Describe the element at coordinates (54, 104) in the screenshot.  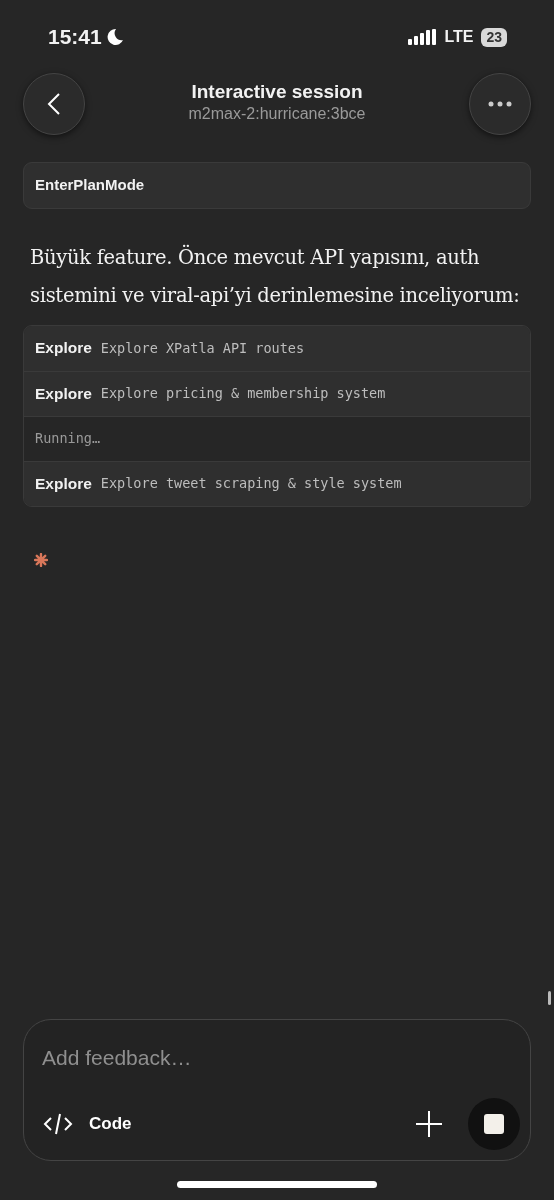
I see `back-icon` at that location.